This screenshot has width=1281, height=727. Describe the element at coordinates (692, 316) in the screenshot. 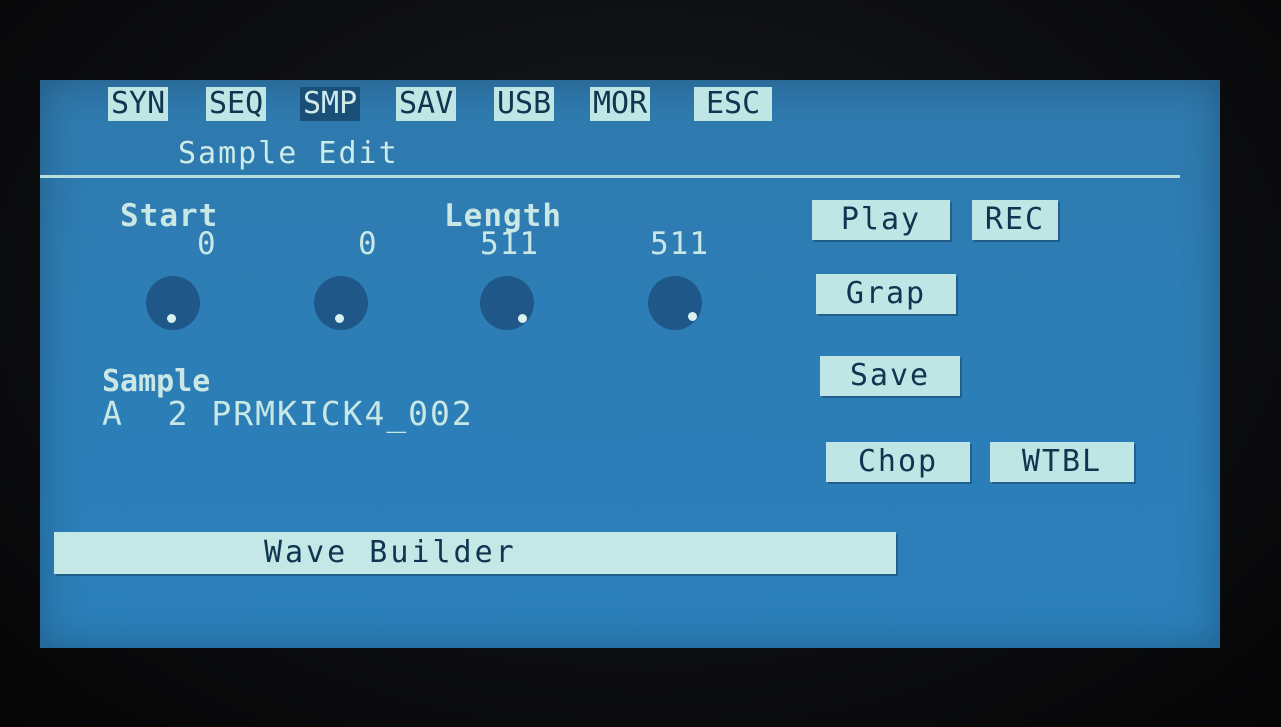

I see `knob-4-indicator` at that location.